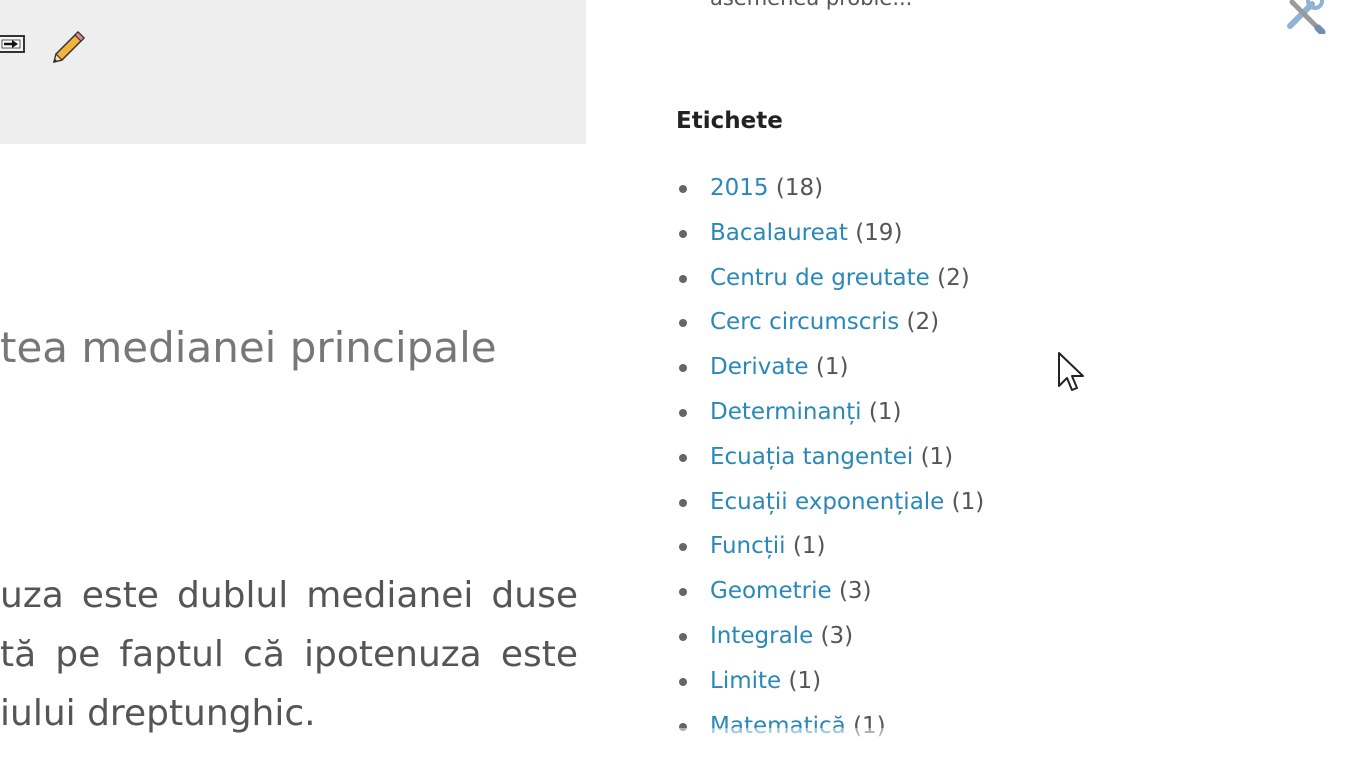 Image resolution: width=1366 pixels, height=768 pixels. I want to click on post-body-line: iului dreptunghic., so click(158, 713).